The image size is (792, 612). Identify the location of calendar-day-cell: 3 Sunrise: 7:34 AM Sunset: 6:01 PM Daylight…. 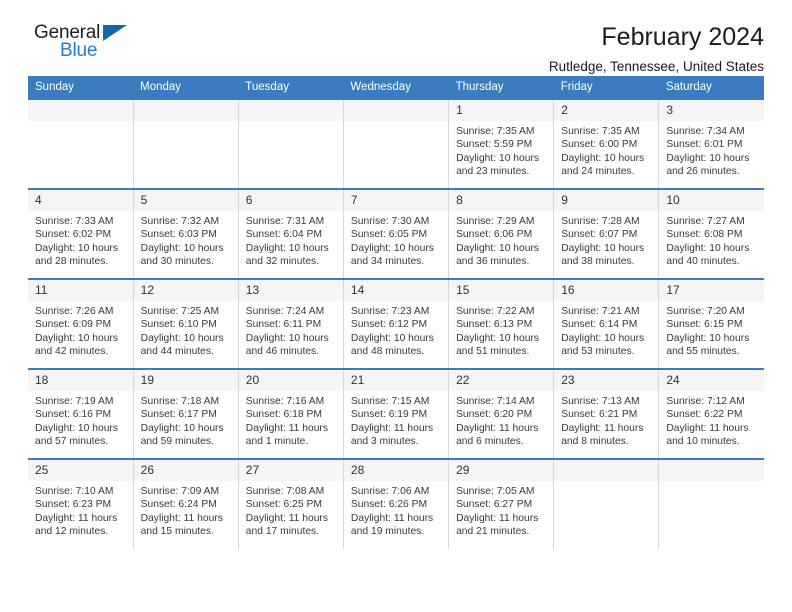
(711, 143).